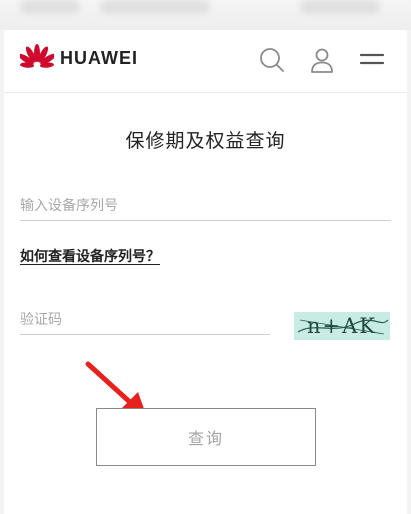  What do you see at coordinates (99, 57) in the screenshot?
I see `brand-name: HUAWEI` at bounding box center [99, 57].